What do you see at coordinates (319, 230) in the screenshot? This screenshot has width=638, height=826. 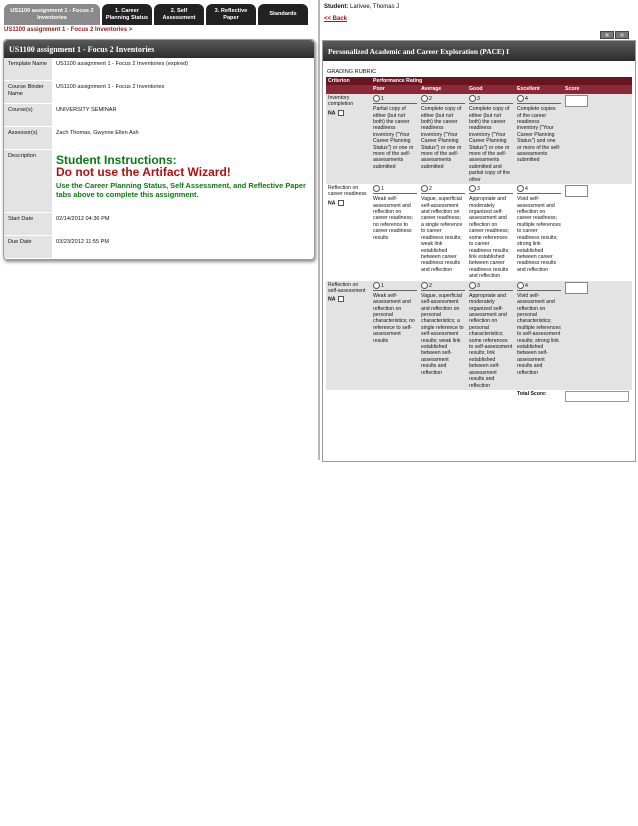 I see `pane-divider` at bounding box center [319, 230].